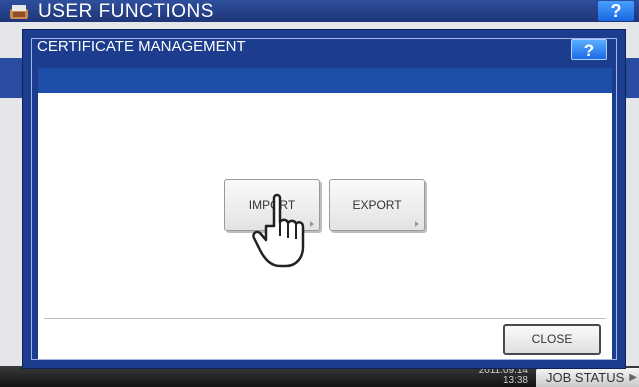  What do you see at coordinates (633, 377) in the screenshot?
I see `arrow-right-icon: ▶` at bounding box center [633, 377].